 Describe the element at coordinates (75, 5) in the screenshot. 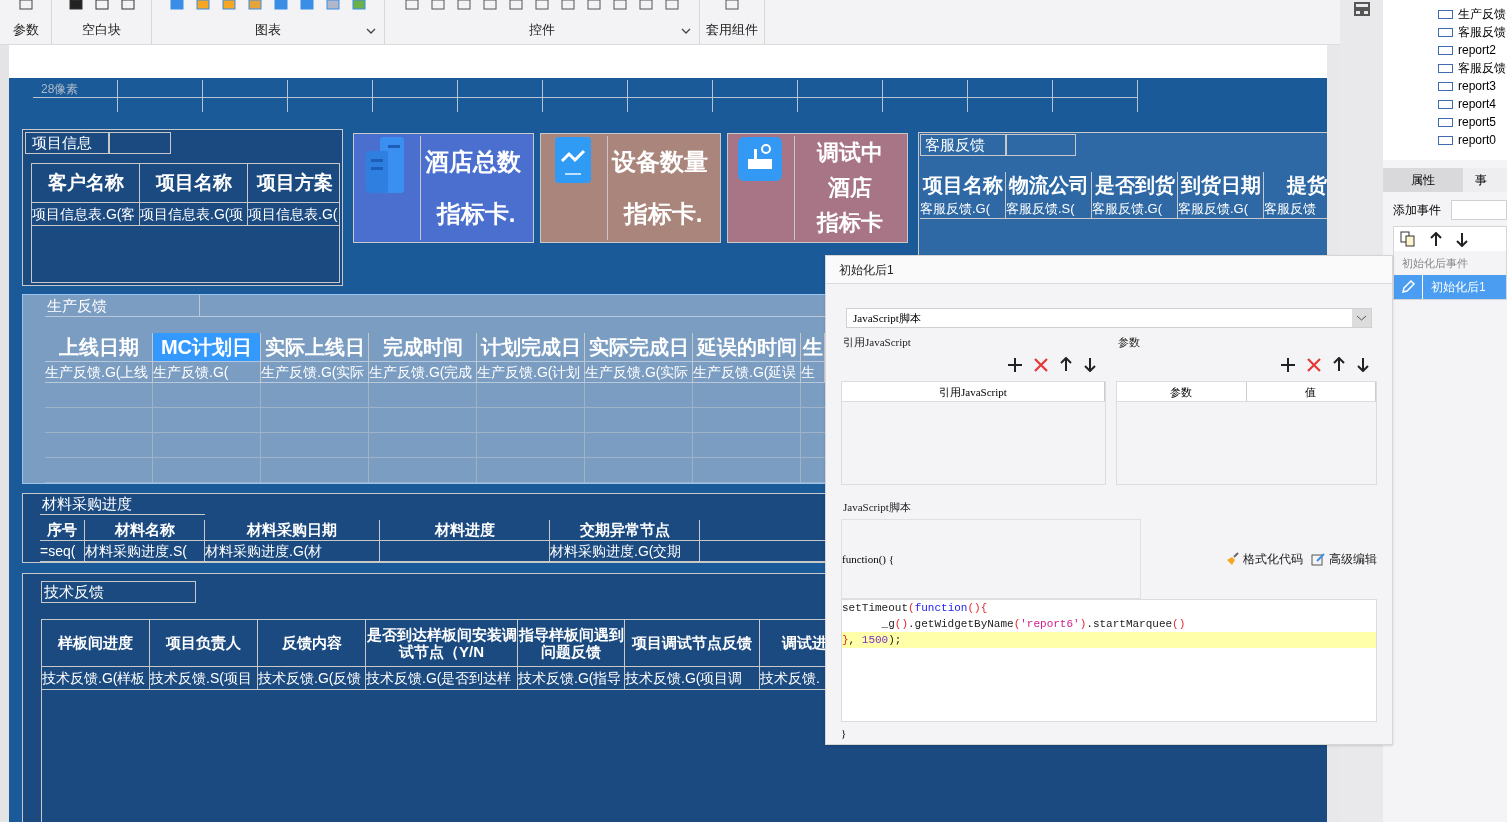

I see `block-icon` at that location.